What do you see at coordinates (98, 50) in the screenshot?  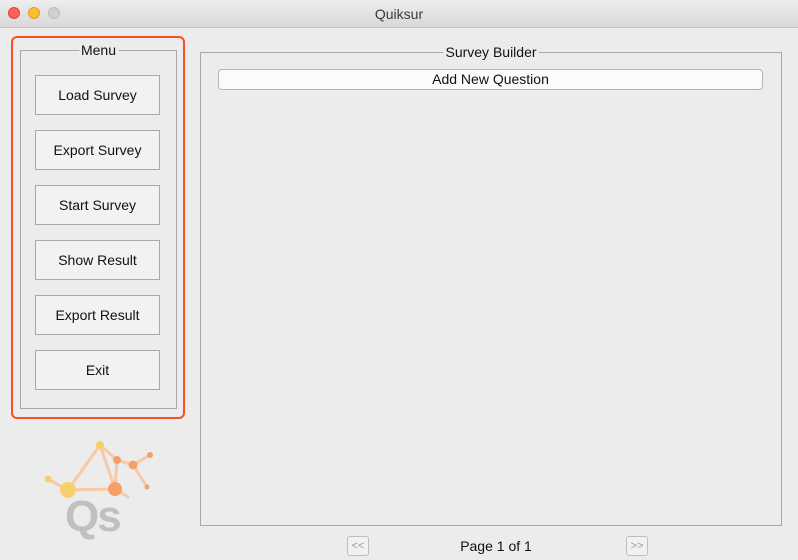 I see `menu-legend: Menu` at bounding box center [98, 50].